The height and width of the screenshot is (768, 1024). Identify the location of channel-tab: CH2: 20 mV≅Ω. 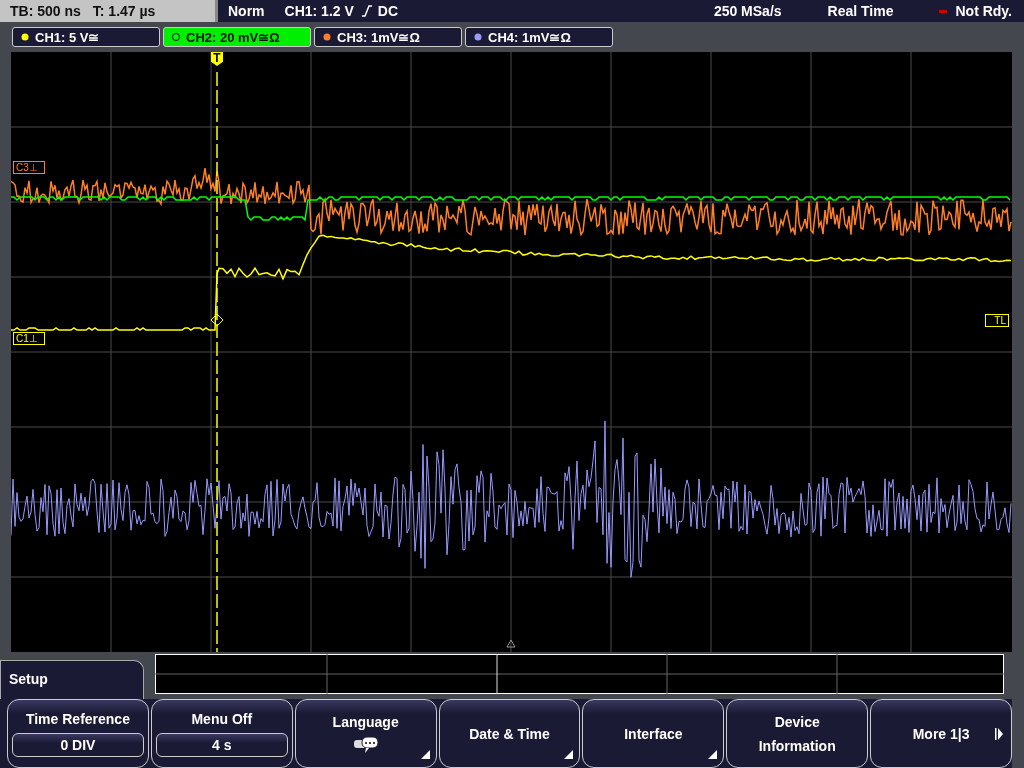
(237, 37).